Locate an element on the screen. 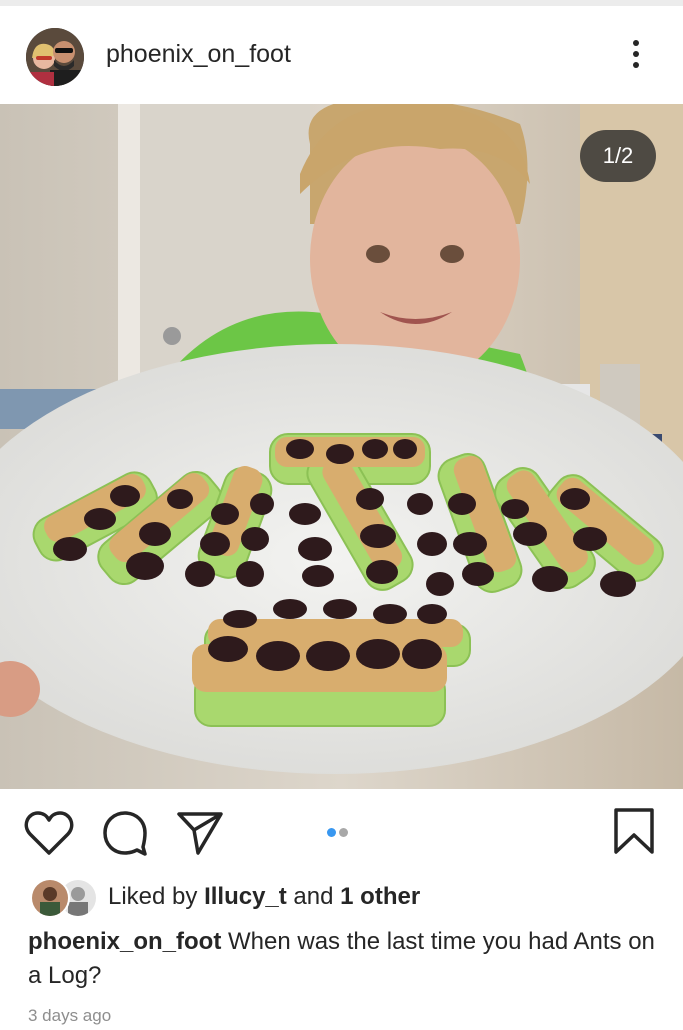  post-username: phoenix_on_foot is located at coordinates (198, 54).